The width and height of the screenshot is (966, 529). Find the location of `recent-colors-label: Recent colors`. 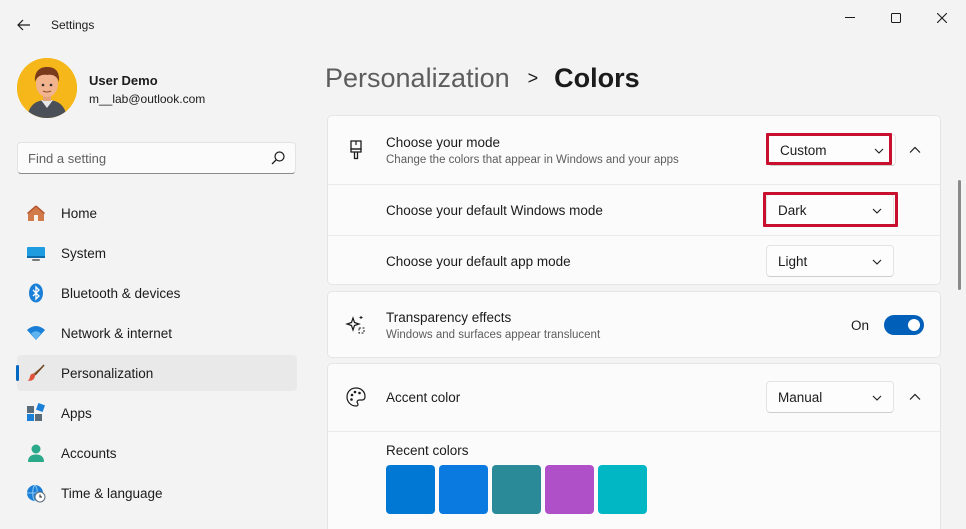

recent-colors-label: Recent colors is located at coordinates (427, 450).